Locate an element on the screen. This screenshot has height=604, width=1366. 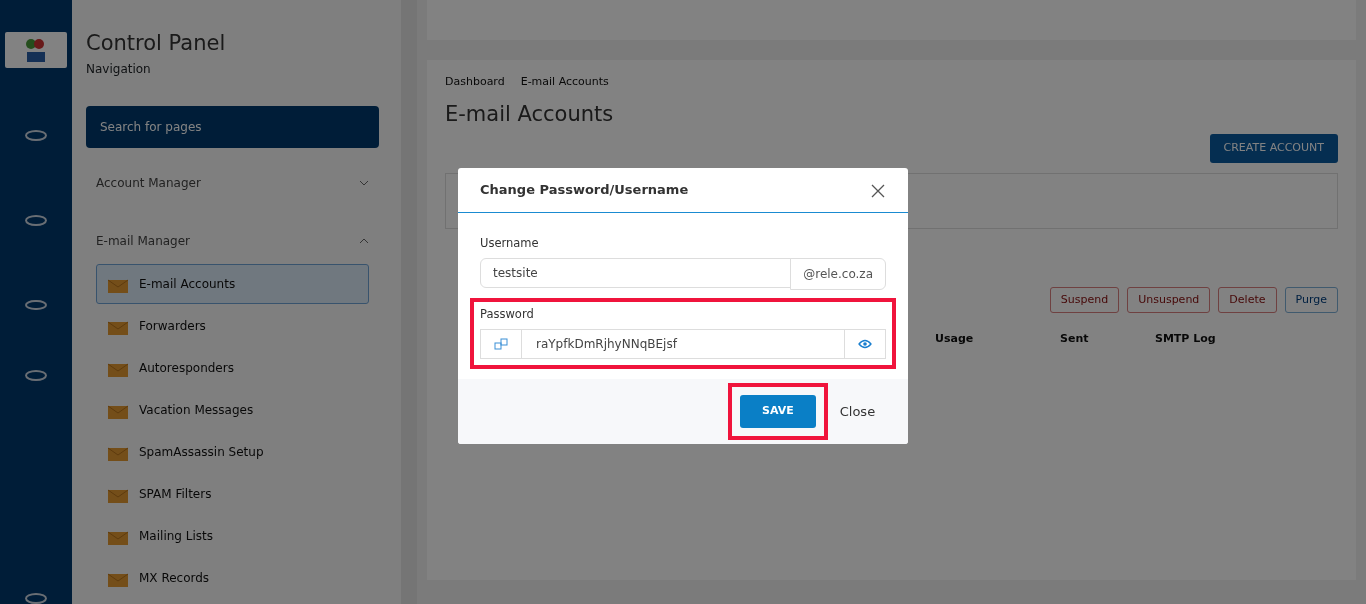
sidebar-item: MX Records is located at coordinates (232, 577).